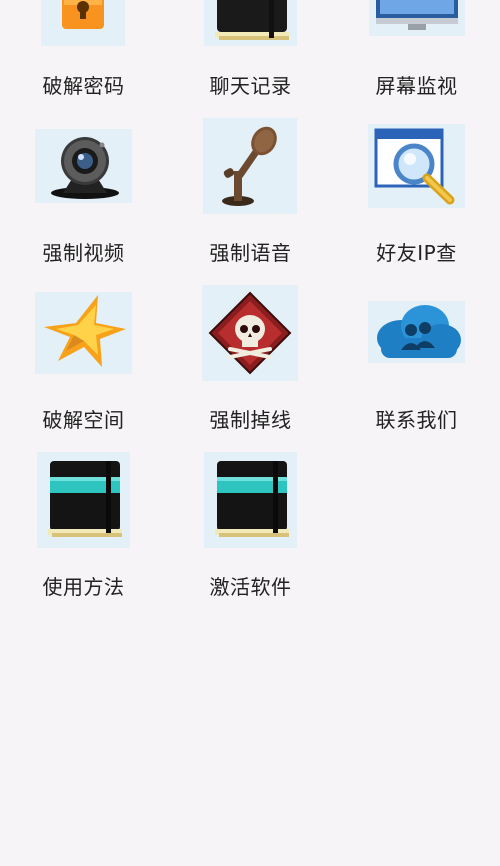  Describe the element at coordinates (83, 587) in the screenshot. I see `grid-item-label: 使用方法` at that location.